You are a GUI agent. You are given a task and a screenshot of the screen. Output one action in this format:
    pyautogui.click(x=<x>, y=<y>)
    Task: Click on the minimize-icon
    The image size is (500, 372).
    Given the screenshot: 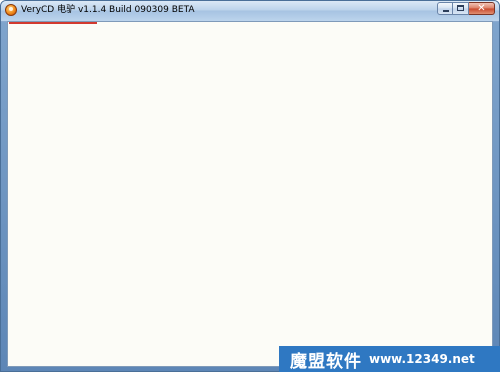 What is the action you would take?
    pyautogui.click(x=446, y=11)
    